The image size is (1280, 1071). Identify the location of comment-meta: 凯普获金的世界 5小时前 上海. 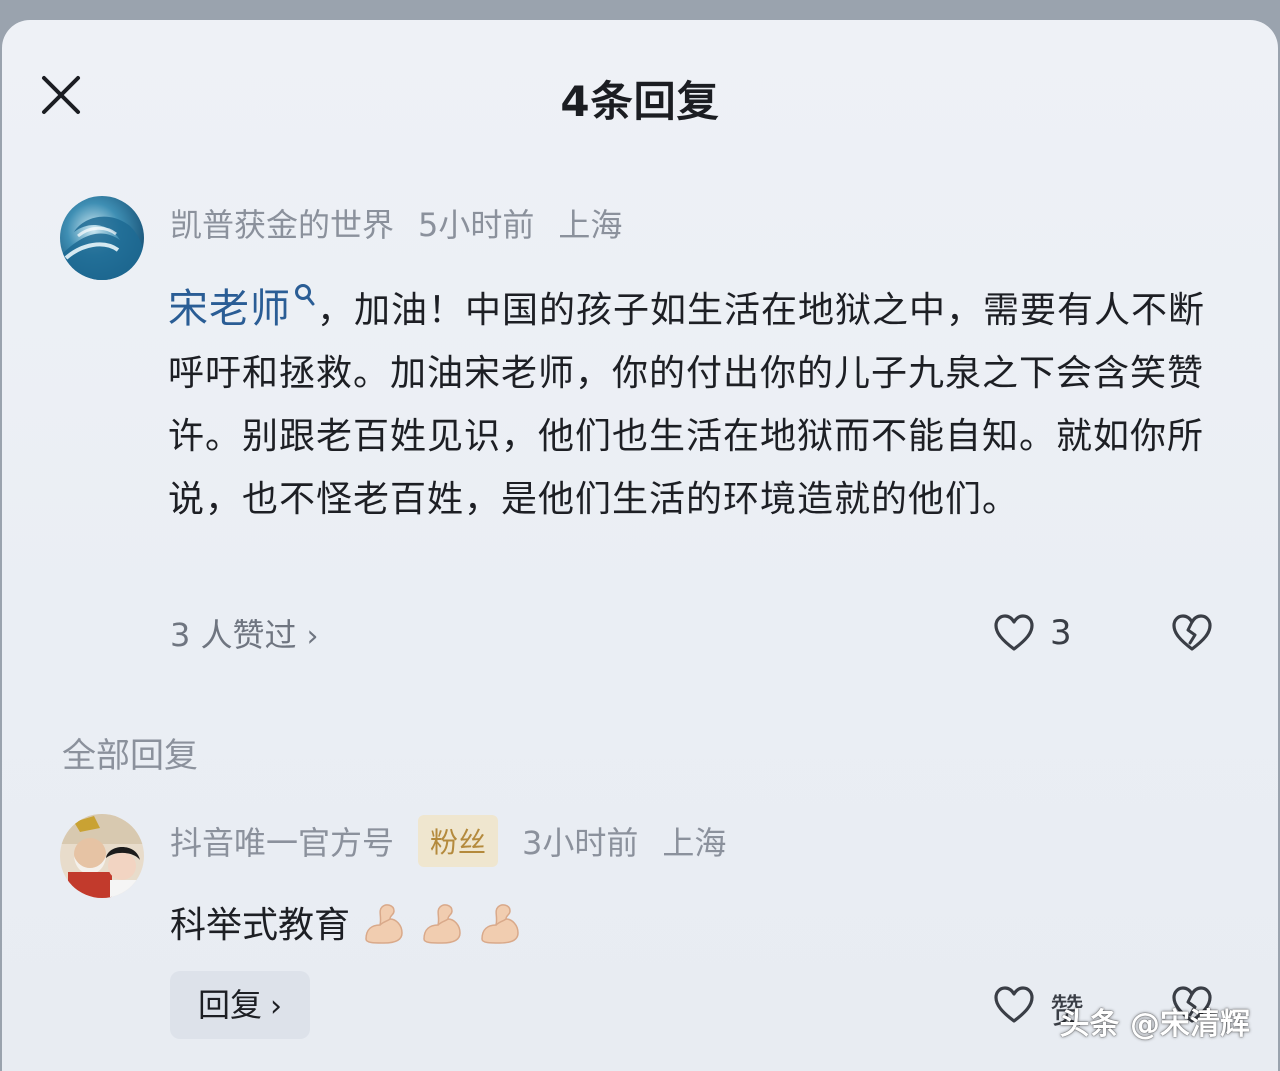
(408, 223).